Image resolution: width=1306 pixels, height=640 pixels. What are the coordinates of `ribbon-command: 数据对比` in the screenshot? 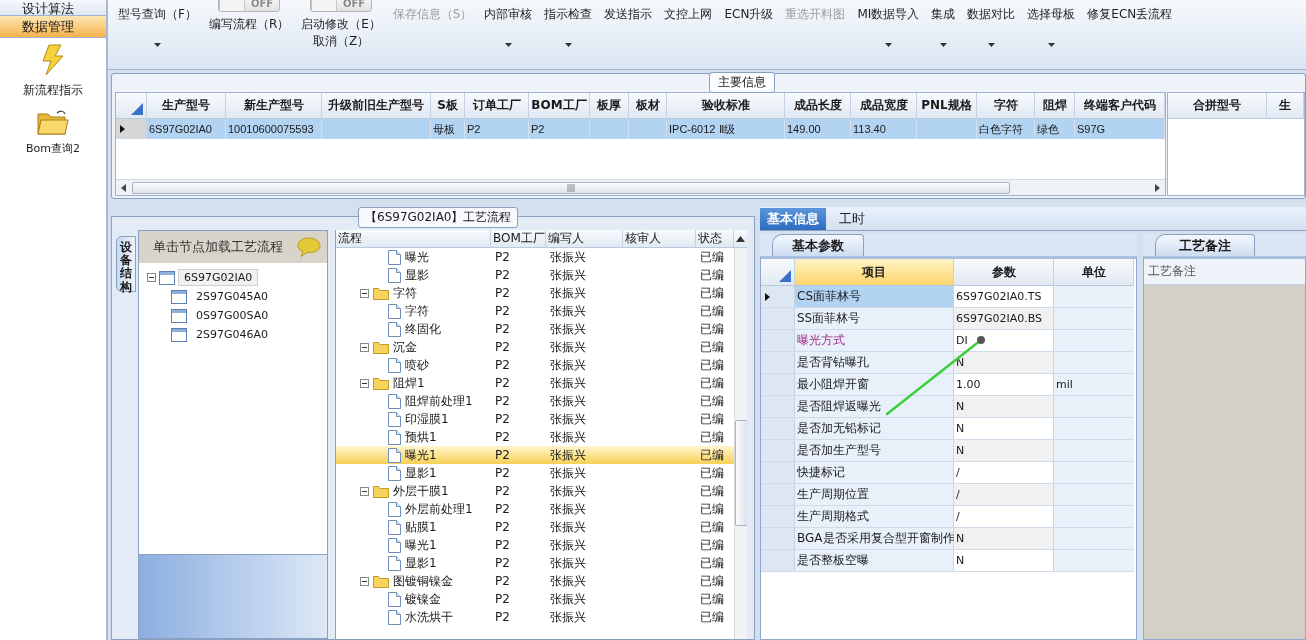 It's located at (991, 14).